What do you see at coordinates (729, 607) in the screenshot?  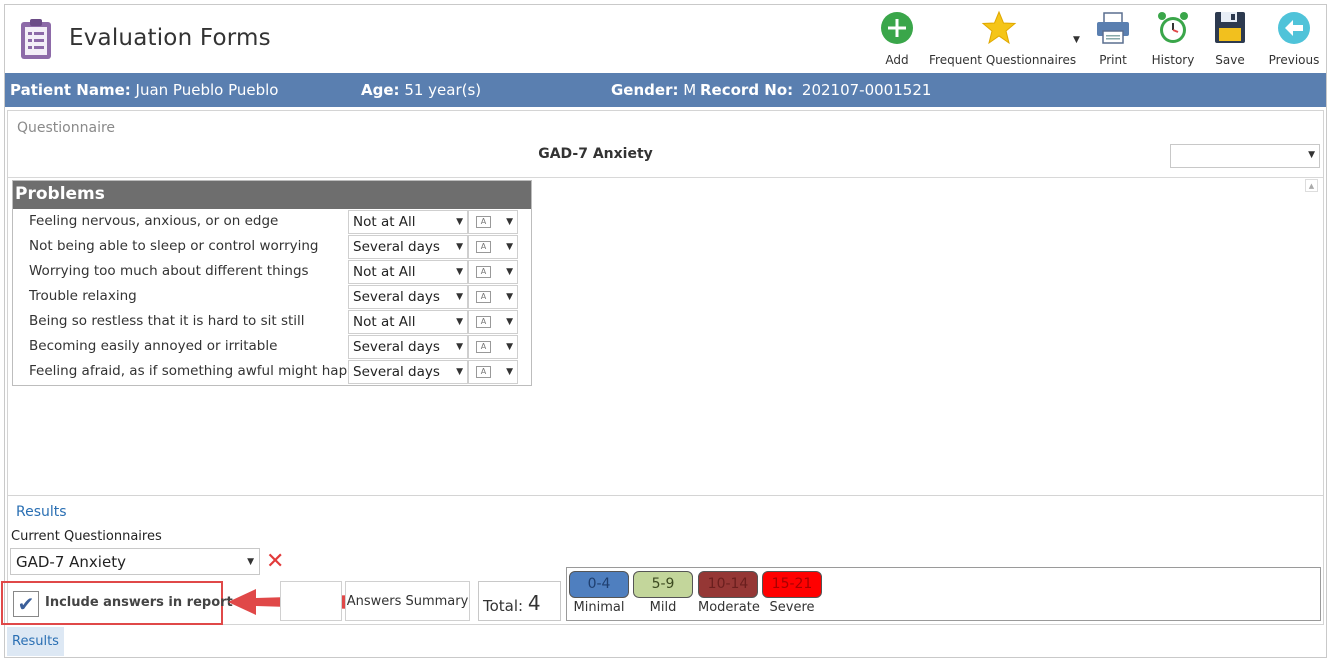 I see `score-range-caption: Moderate` at bounding box center [729, 607].